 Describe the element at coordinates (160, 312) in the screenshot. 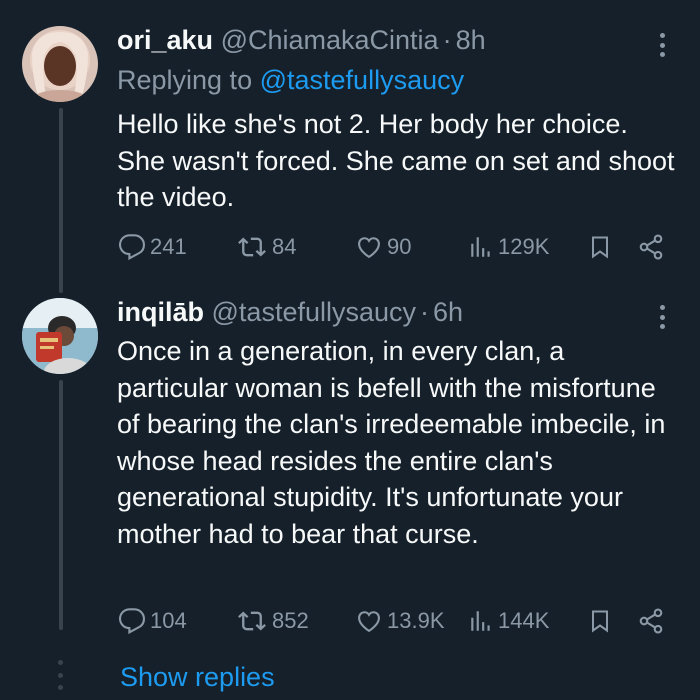

I see `display-name: inqilāb` at that location.